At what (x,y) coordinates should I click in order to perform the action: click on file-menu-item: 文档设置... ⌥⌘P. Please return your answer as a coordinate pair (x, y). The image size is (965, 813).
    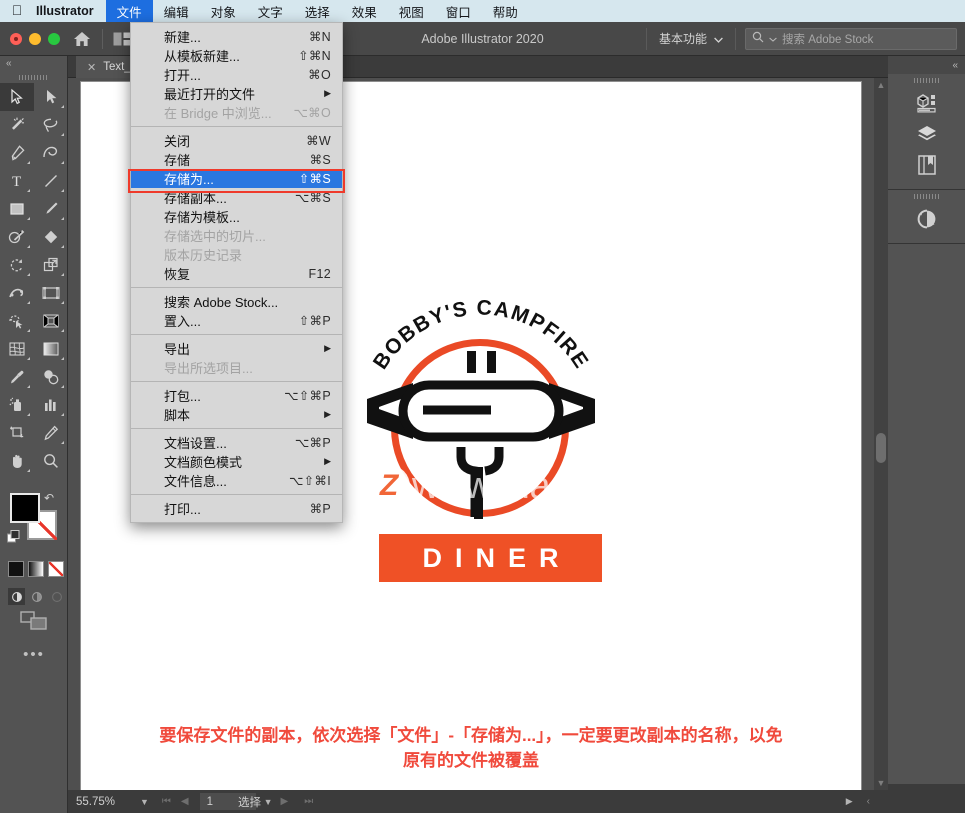
    Looking at the image, I should click on (236, 442).